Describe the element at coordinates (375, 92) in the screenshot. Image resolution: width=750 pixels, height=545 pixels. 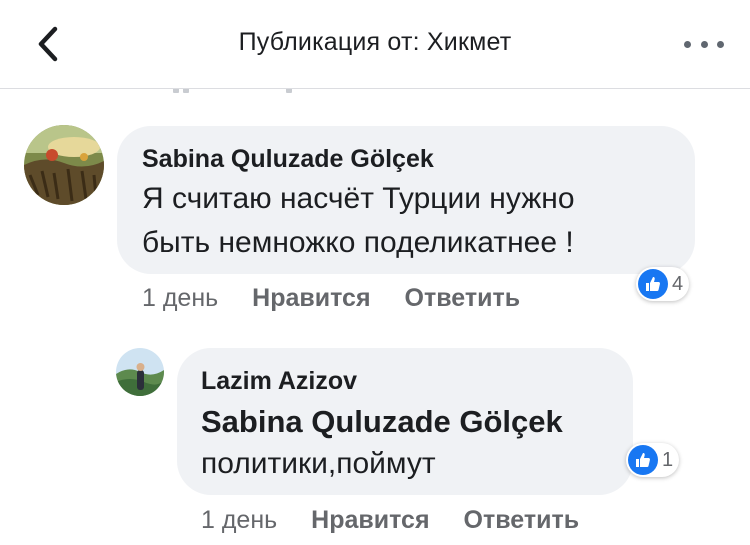
I see `scrolled-content-edge` at that location.